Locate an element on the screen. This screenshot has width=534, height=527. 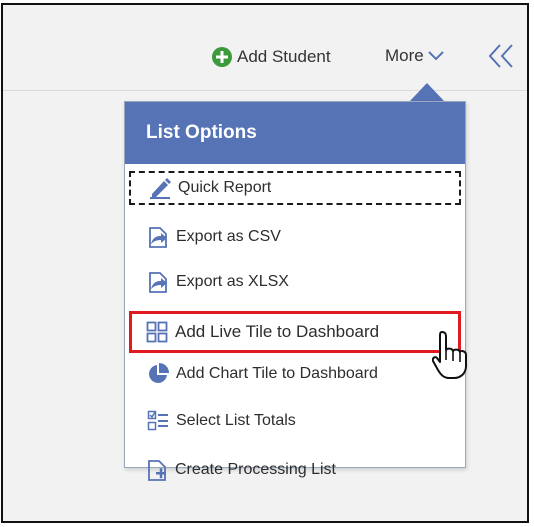
menu-item-export-csv: Export as CSV is located at coordinates (295, 237).